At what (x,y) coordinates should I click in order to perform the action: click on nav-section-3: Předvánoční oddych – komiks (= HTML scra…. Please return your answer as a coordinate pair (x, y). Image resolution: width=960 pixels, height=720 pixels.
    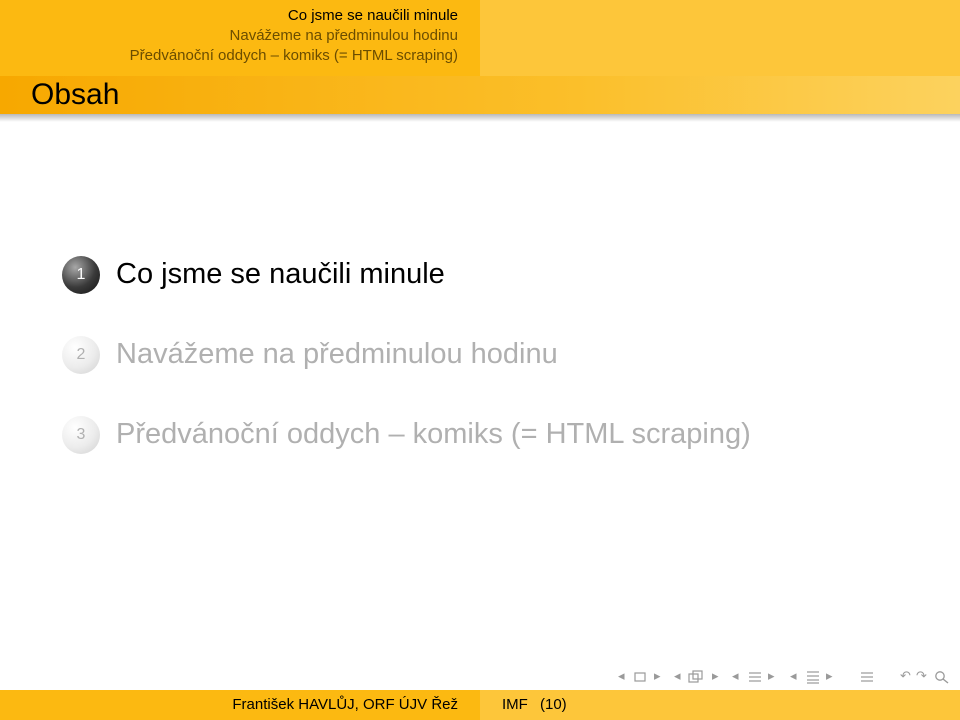
    Looking at the image, I should click on (229, 56).